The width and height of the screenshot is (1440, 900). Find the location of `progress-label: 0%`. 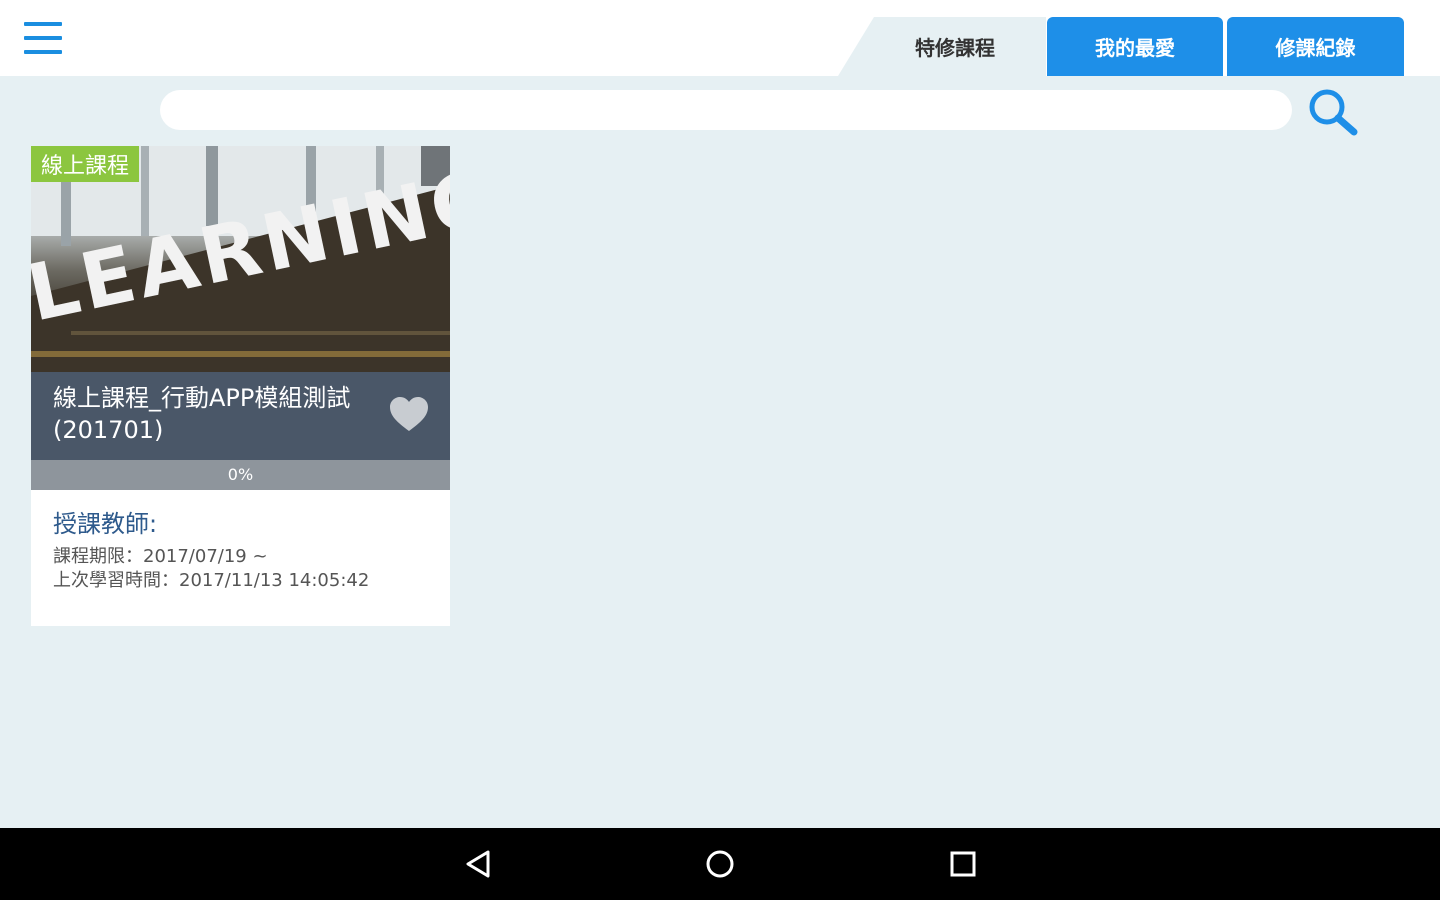

progress-label: 0% is located at coordinates (240, 474).